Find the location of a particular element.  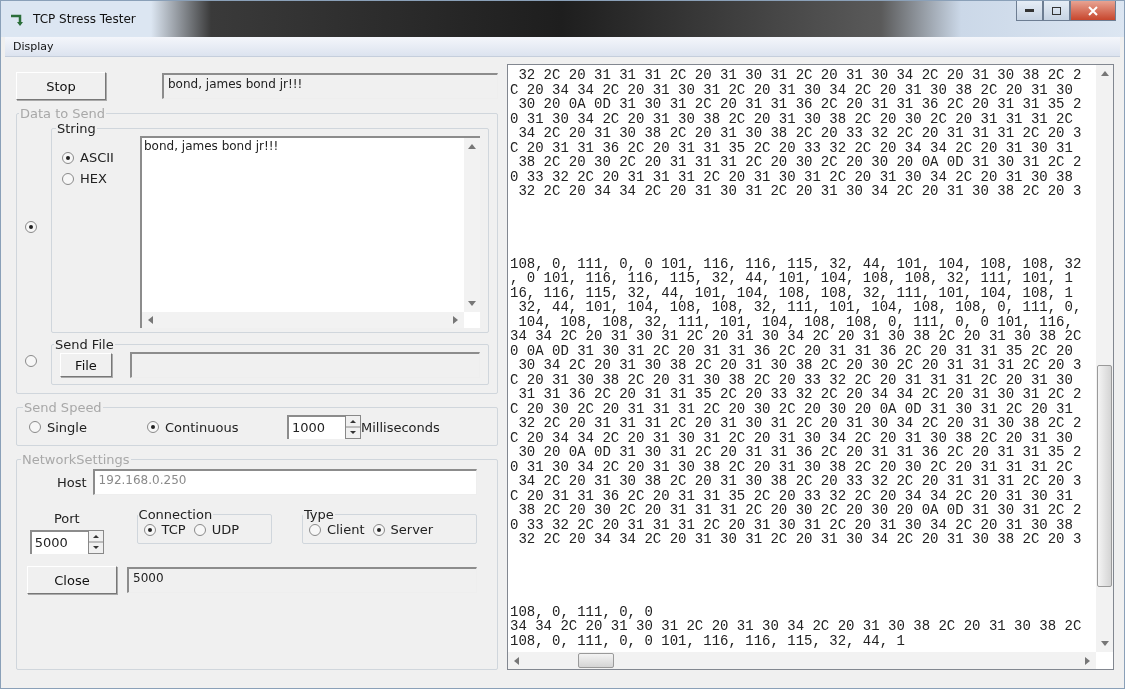

minimize-icon is located at coordinates (1029, 10).